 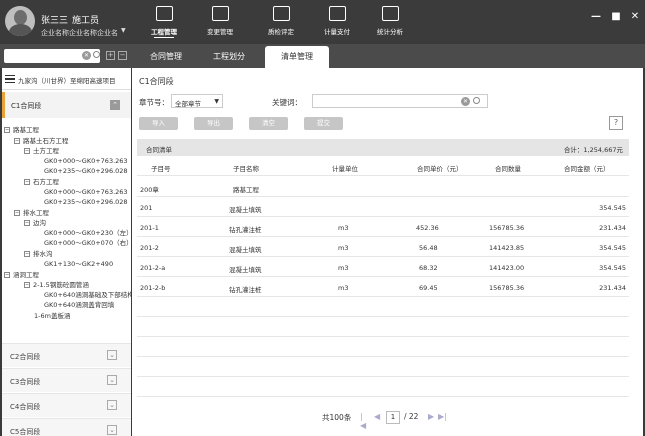 What do you see at coordinates (158, 123) in the screenshot?
I see `import-button: 导入` at bounding box center [158, 123].